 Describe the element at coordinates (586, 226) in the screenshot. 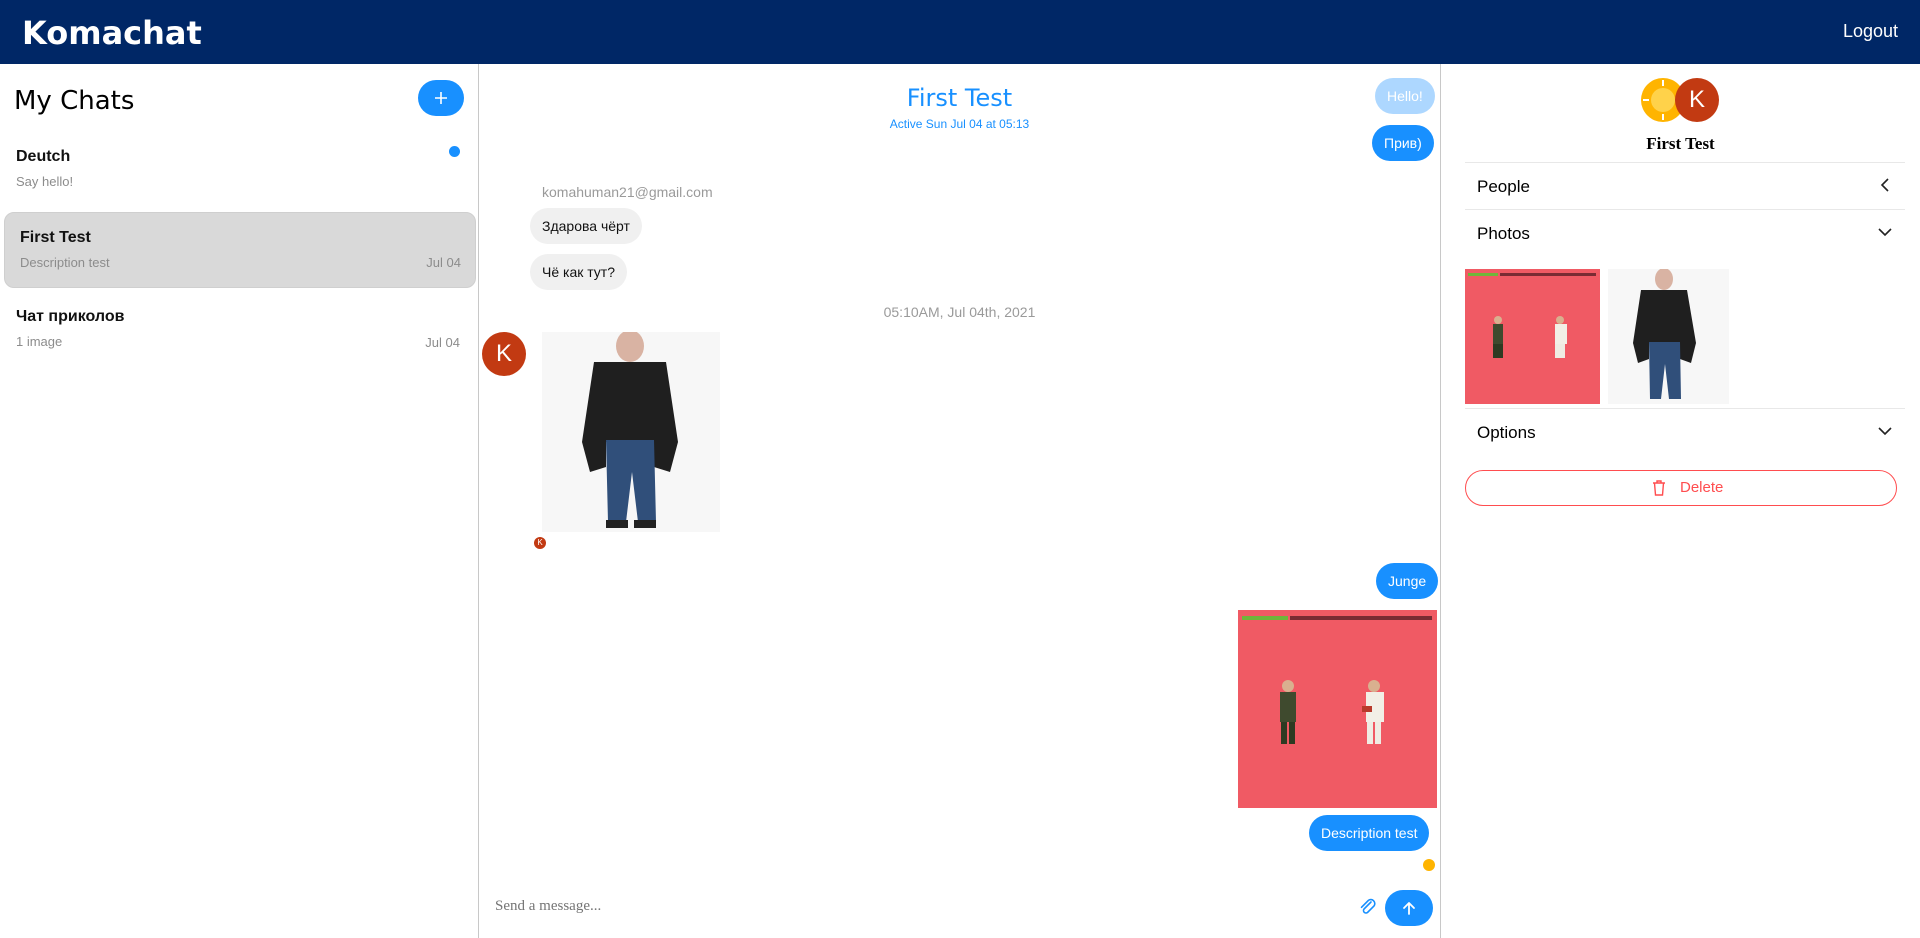

I see `message-bubble: Здарова чёрт` at that location.